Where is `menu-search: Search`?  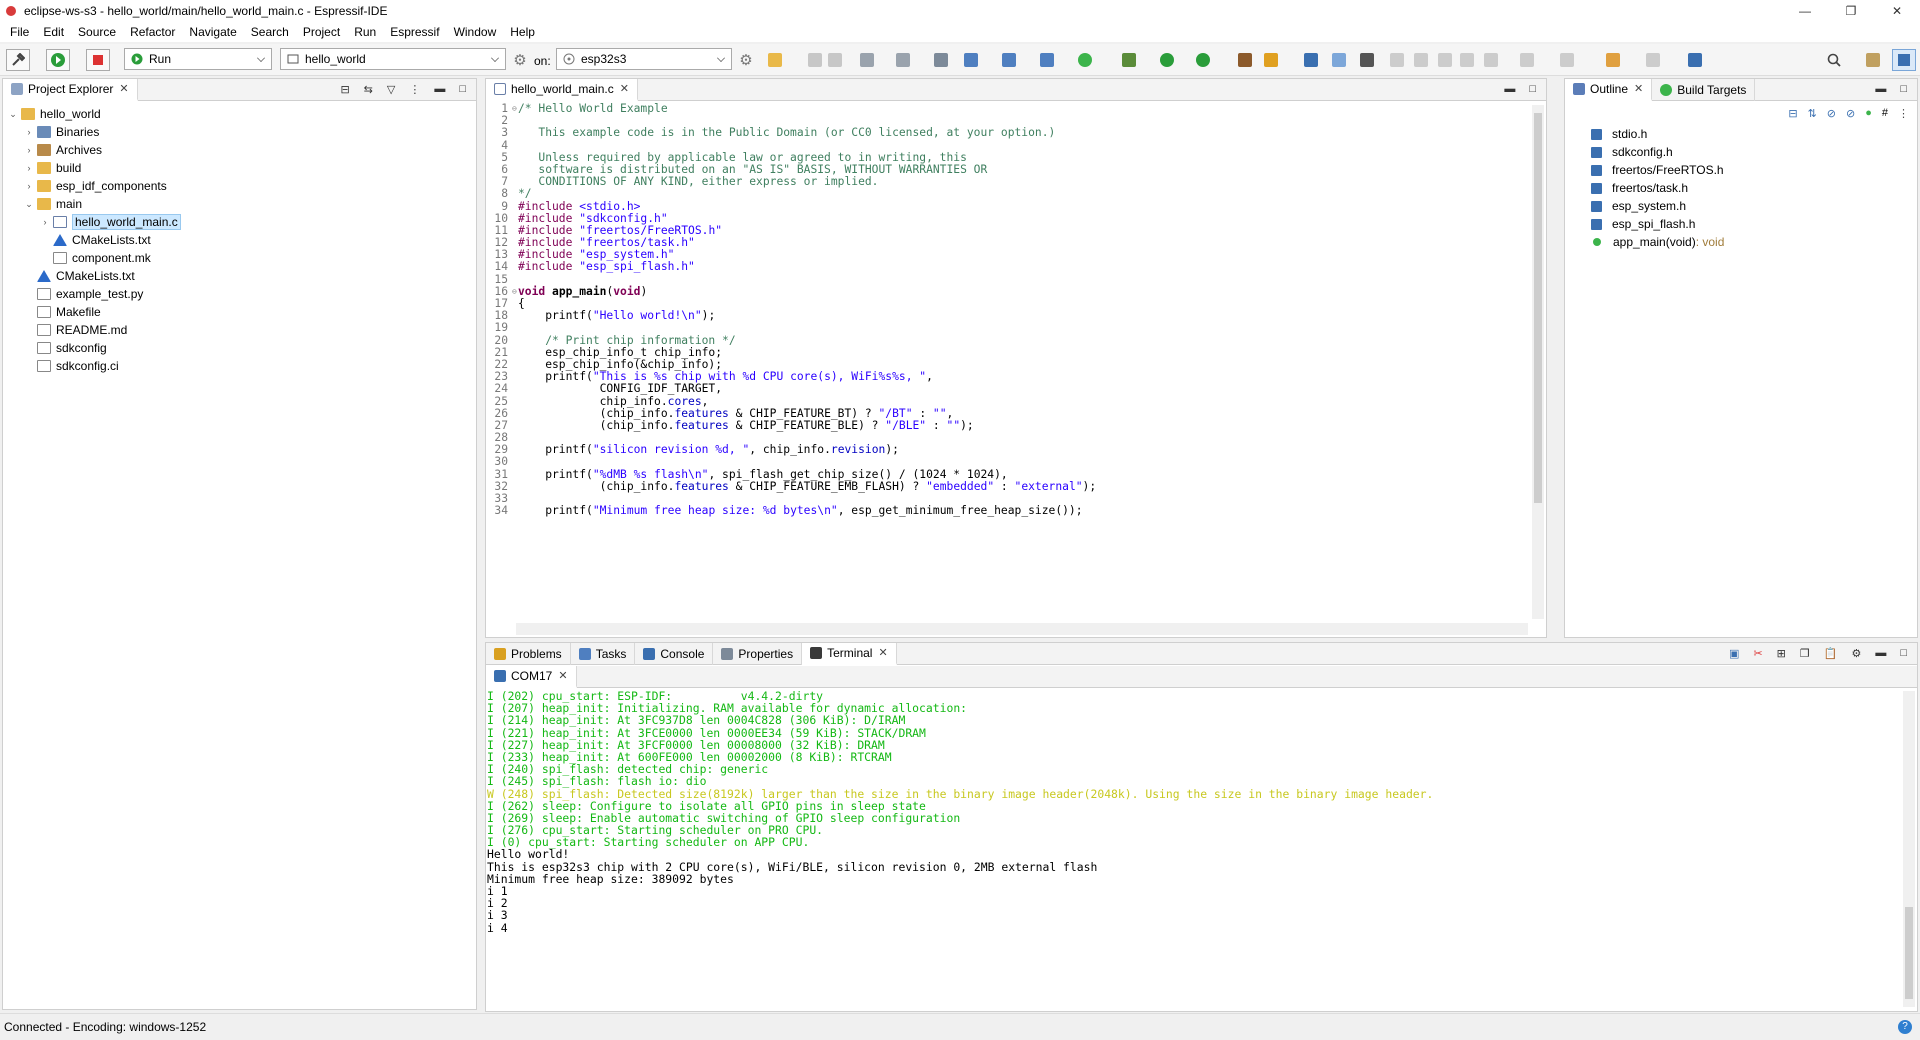
menu-search: Search is located at coordinates (270, 32).